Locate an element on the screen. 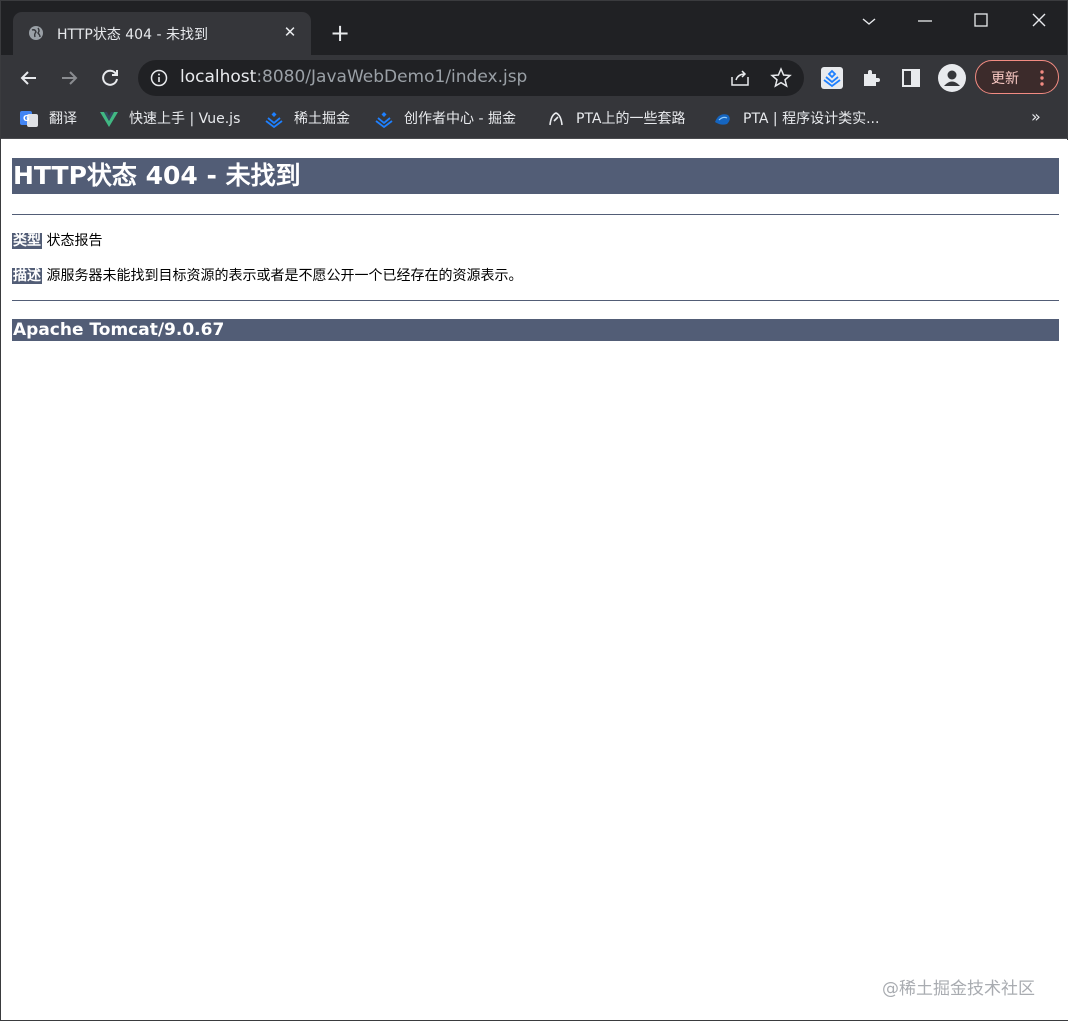  minimize-icon is located at coordinates (925, 21).